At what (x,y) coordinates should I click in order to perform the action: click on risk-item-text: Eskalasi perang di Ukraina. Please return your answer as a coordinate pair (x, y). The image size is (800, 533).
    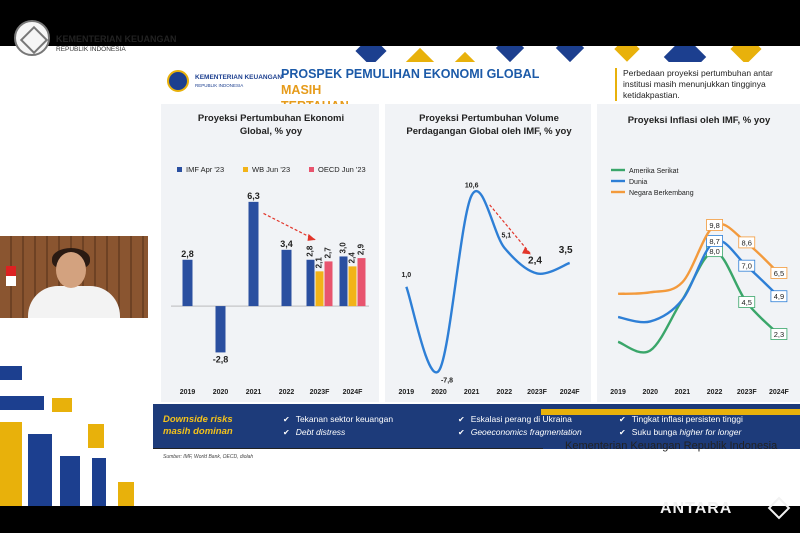
    Looking at the image, I should click on (521, 419).